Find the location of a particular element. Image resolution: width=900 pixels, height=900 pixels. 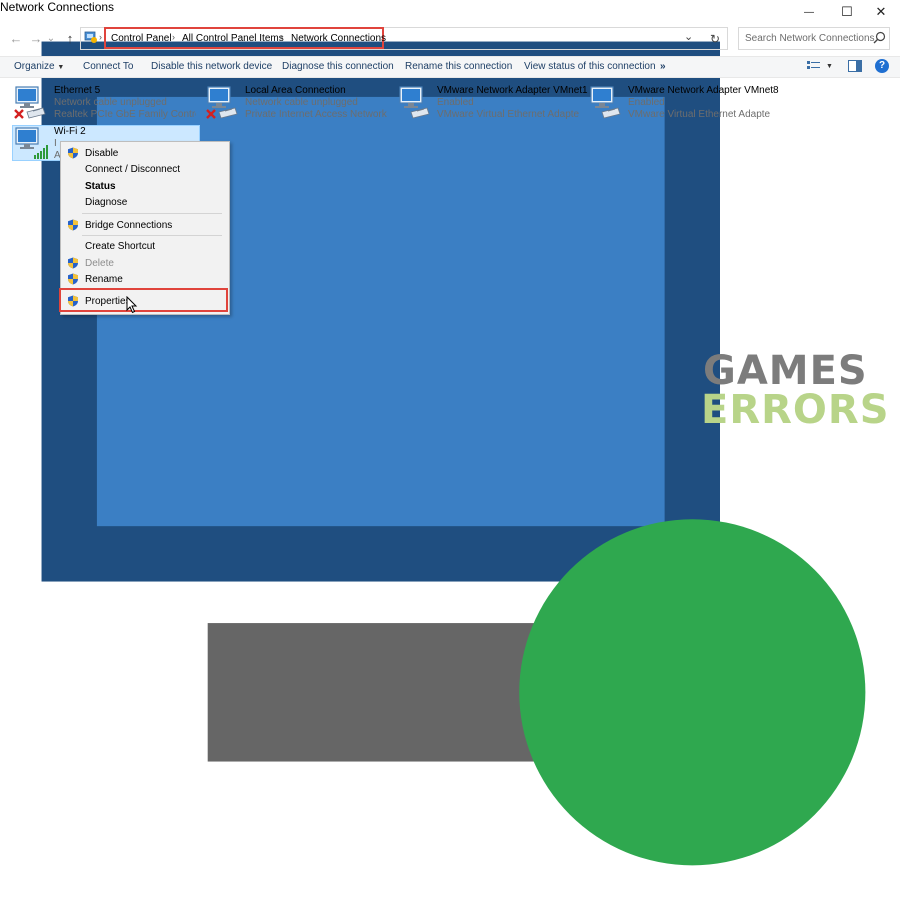

close-button: ✕ is located at coordinates (881, 12).